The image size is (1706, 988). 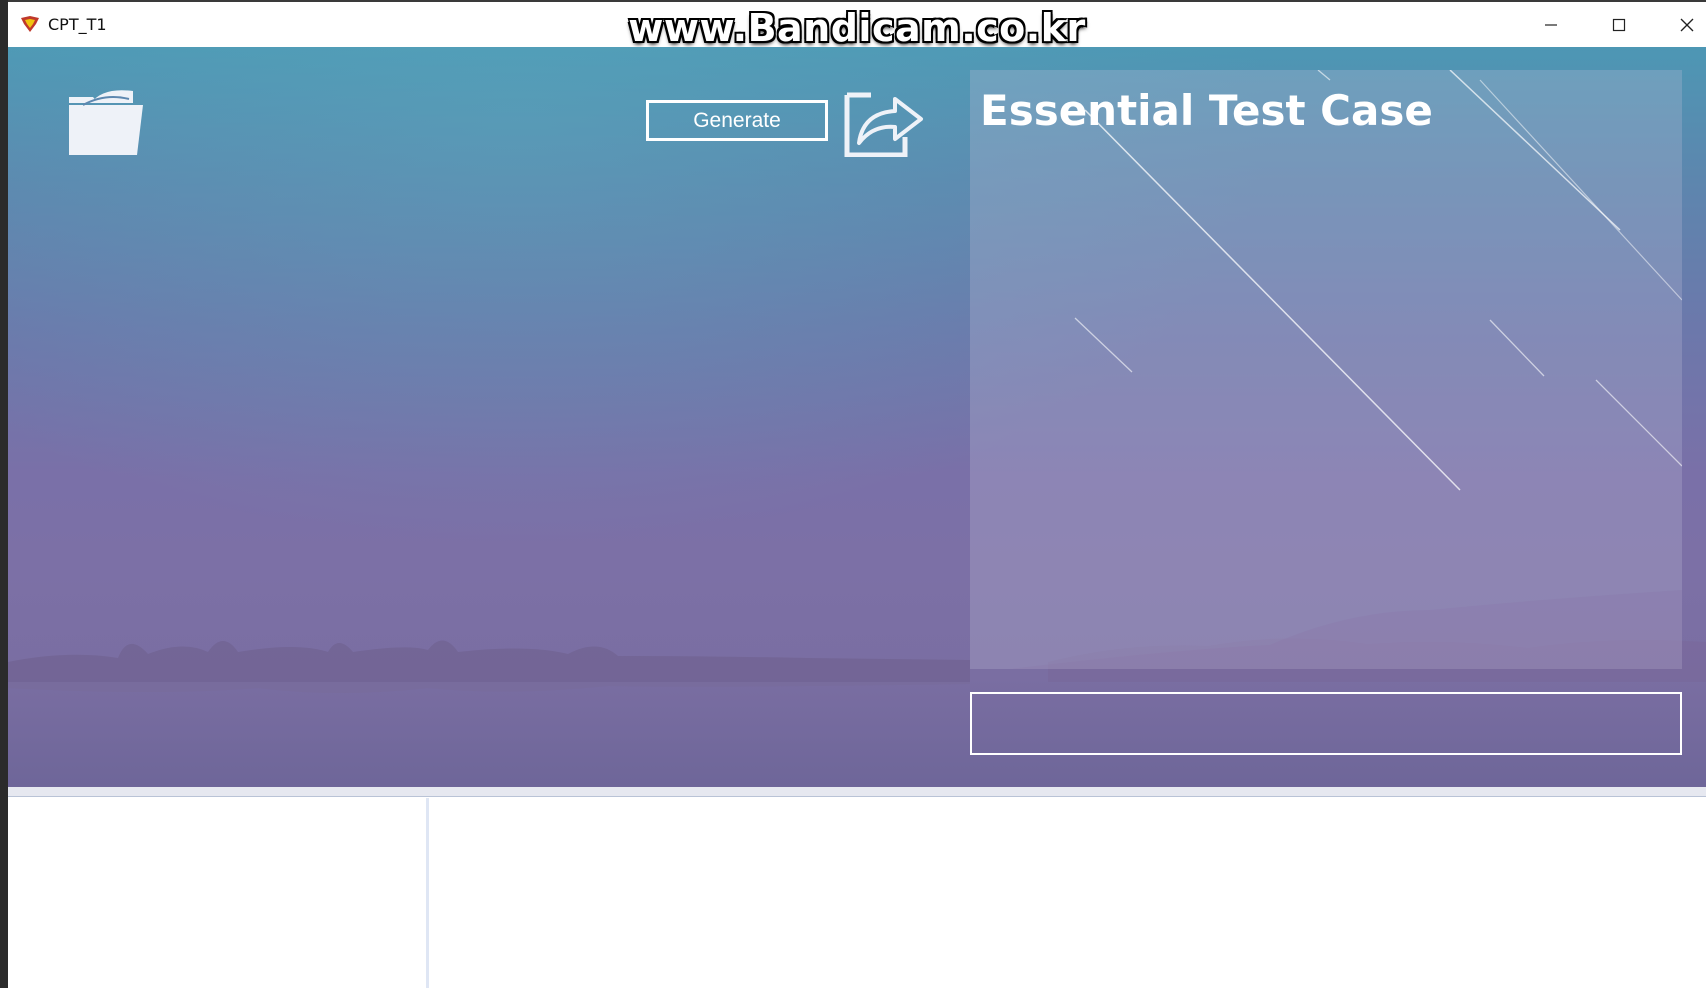 I want to click on maximize-icon, so click(x=1619, y=24).